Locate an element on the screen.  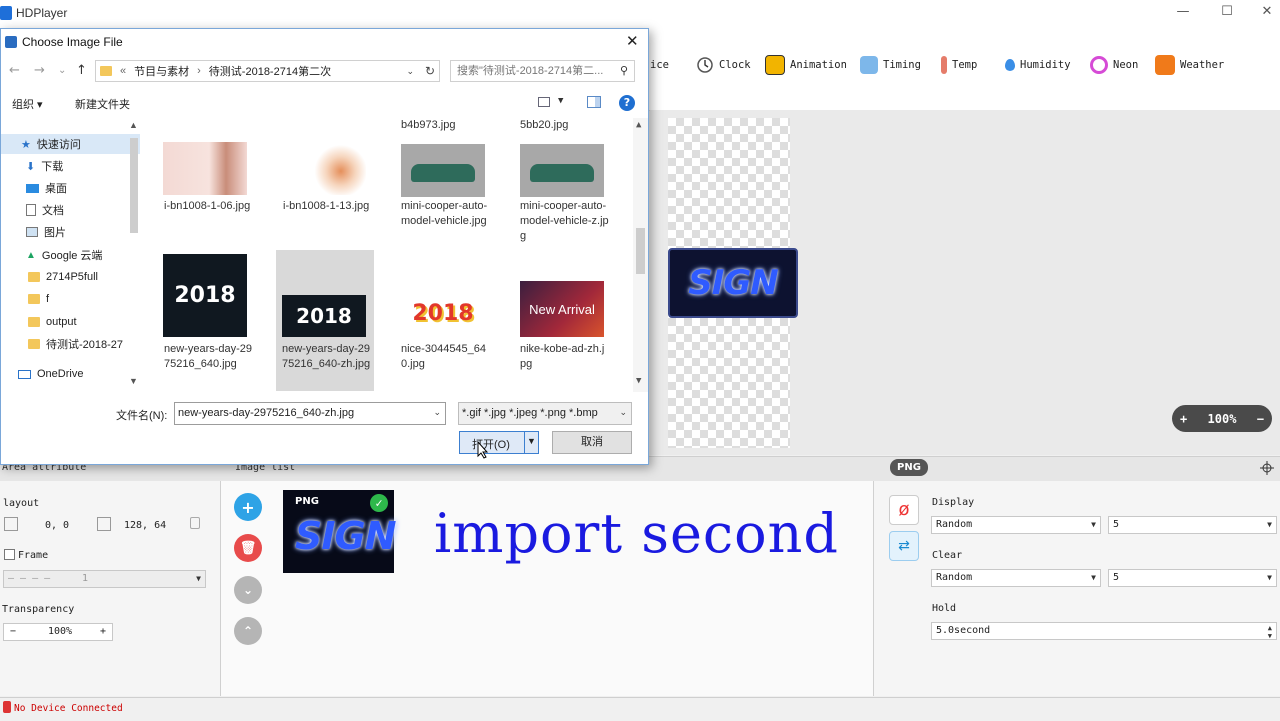
nav-item-google-drive: ▲ Google 云端 is located at coordinates (70, 255).